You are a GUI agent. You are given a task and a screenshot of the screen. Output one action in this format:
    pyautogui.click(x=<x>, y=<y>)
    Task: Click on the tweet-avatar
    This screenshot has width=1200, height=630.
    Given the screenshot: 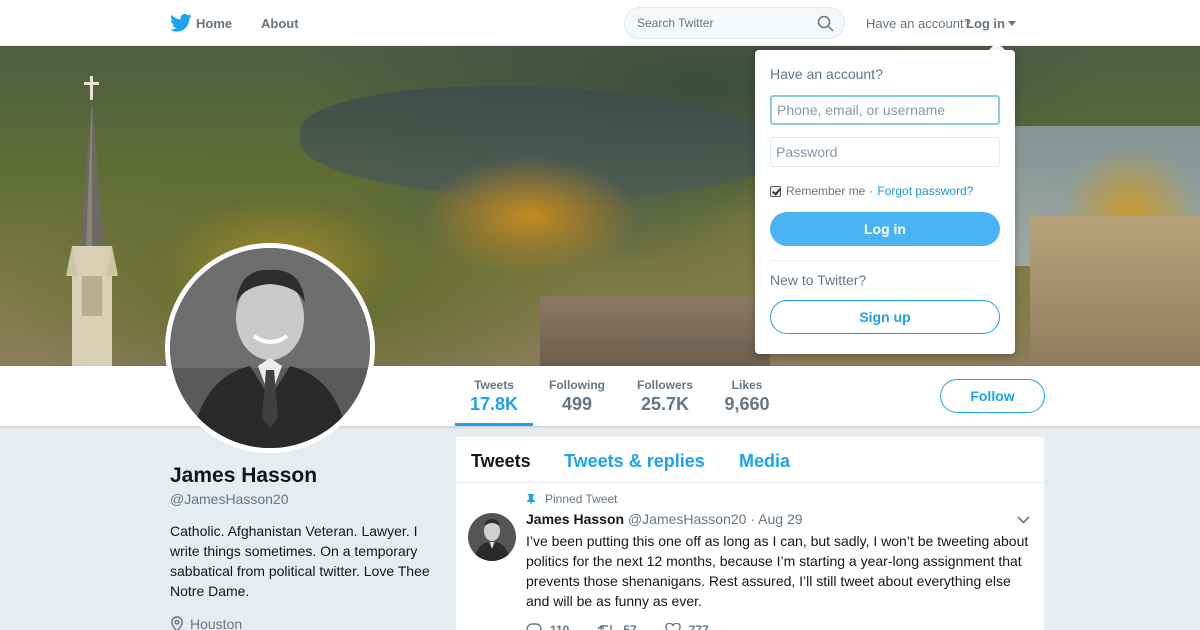 What is the action you would take?
    pyautogui.click(x=492, y=537)
    